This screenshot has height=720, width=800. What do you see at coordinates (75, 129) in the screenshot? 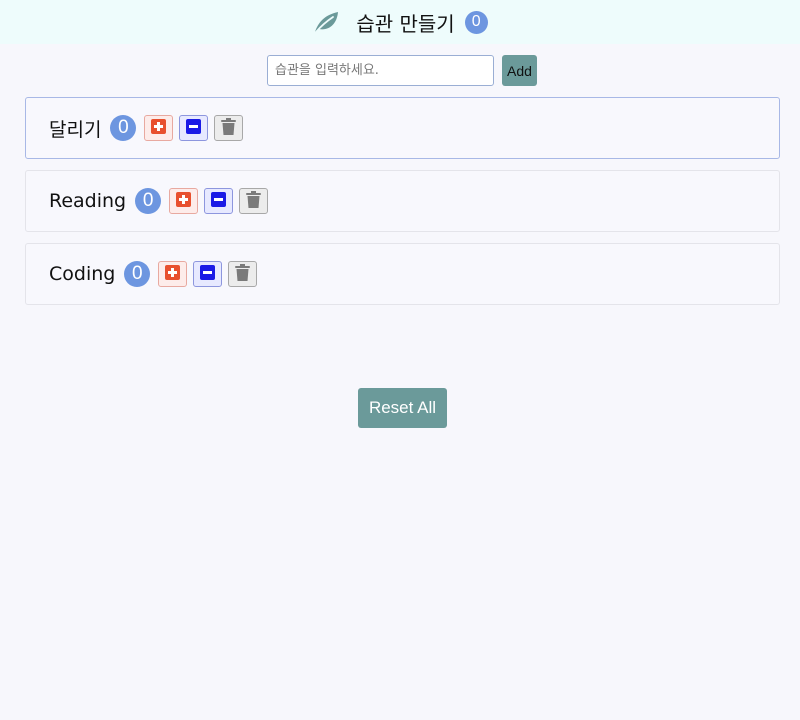
I see `habit-name: 달리기` at bounding box center [75, 129].